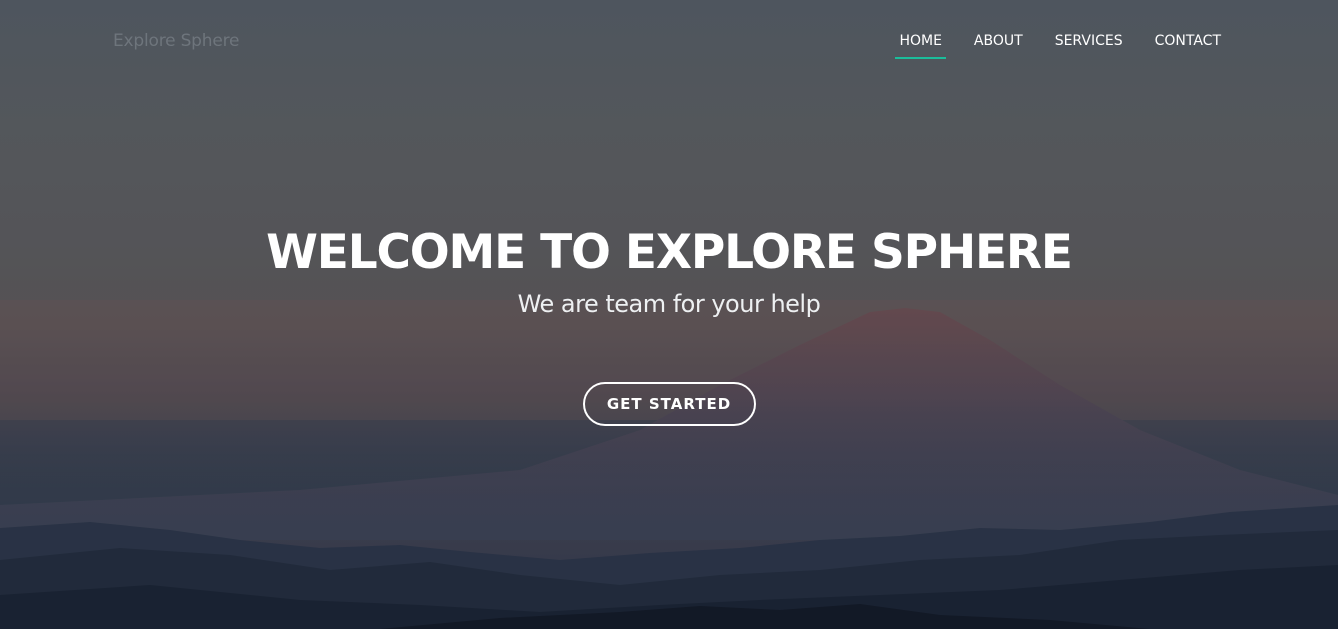 This screenshot has height=629, width=1338. I want to click on hero-title: WELCOME TO EXPLORE SPHERE, so click(669, 252).